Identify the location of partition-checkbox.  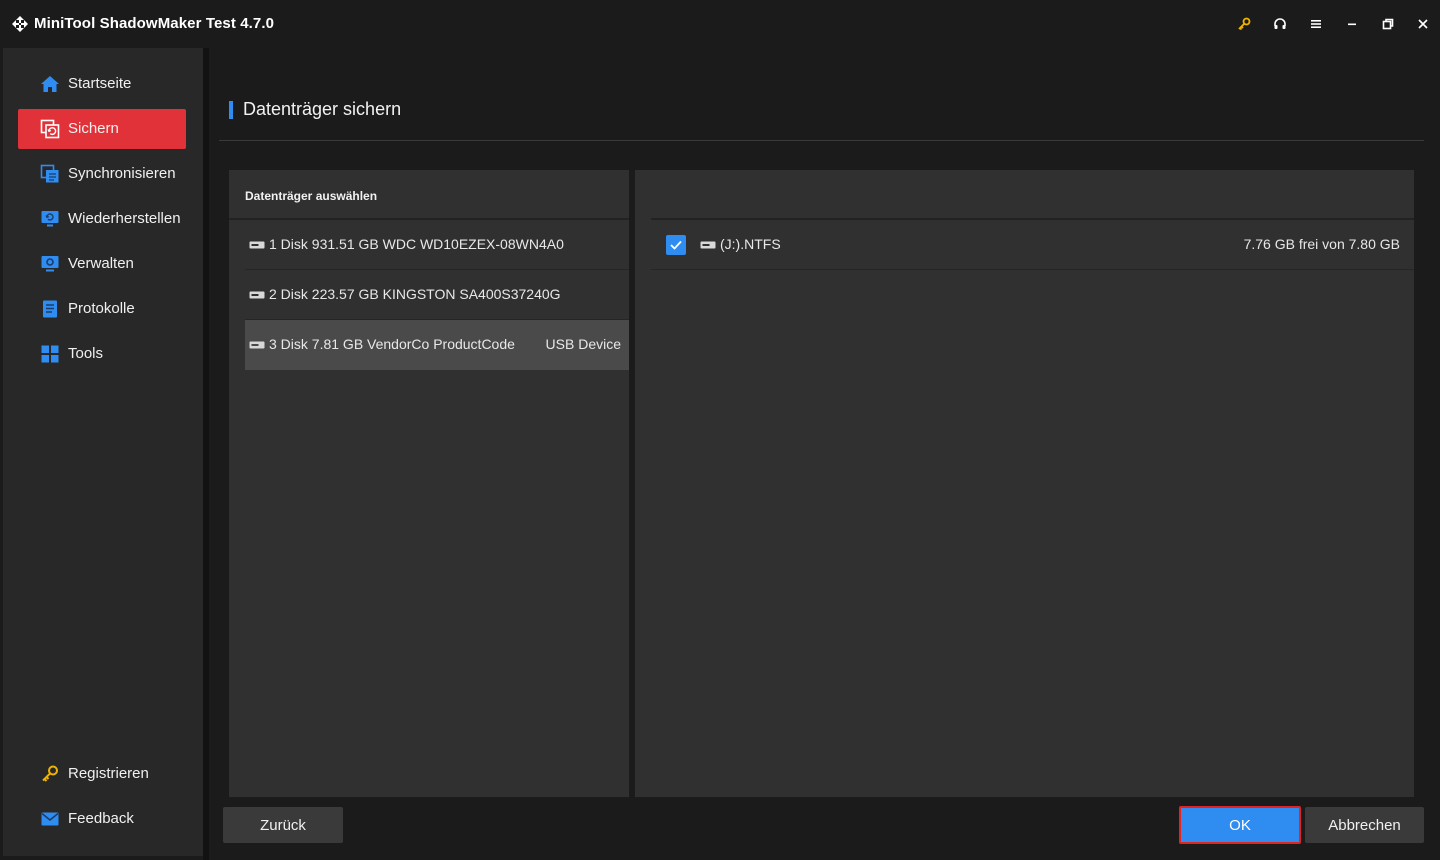
(676, 245).